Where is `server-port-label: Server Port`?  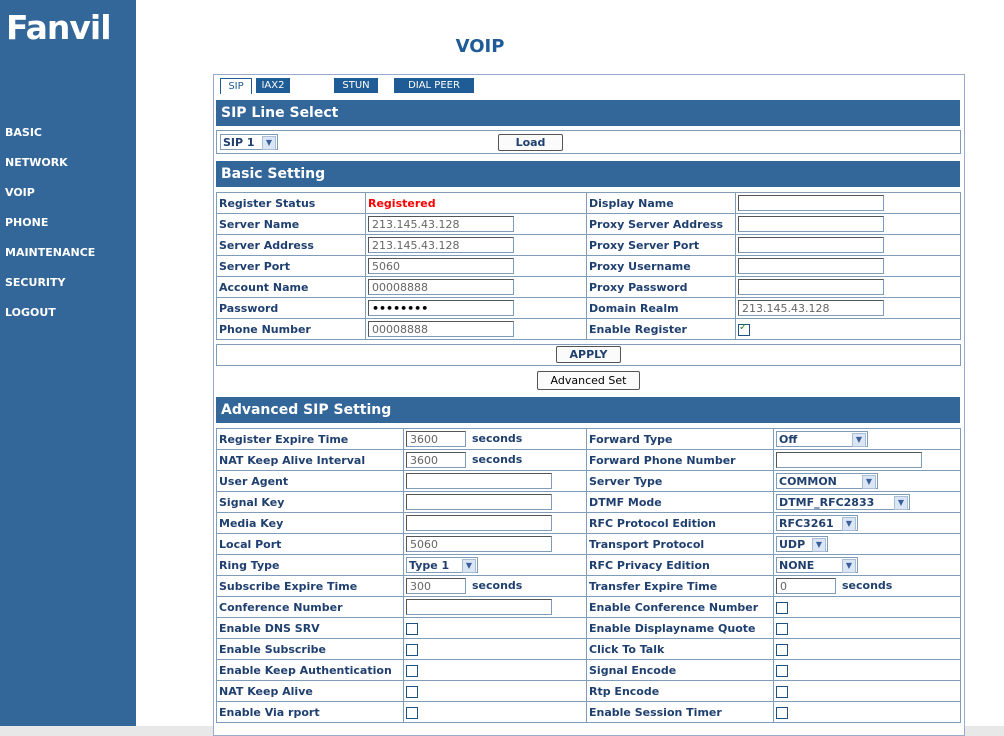 server-port-label: Server Port is located at coordinates (291, 266).